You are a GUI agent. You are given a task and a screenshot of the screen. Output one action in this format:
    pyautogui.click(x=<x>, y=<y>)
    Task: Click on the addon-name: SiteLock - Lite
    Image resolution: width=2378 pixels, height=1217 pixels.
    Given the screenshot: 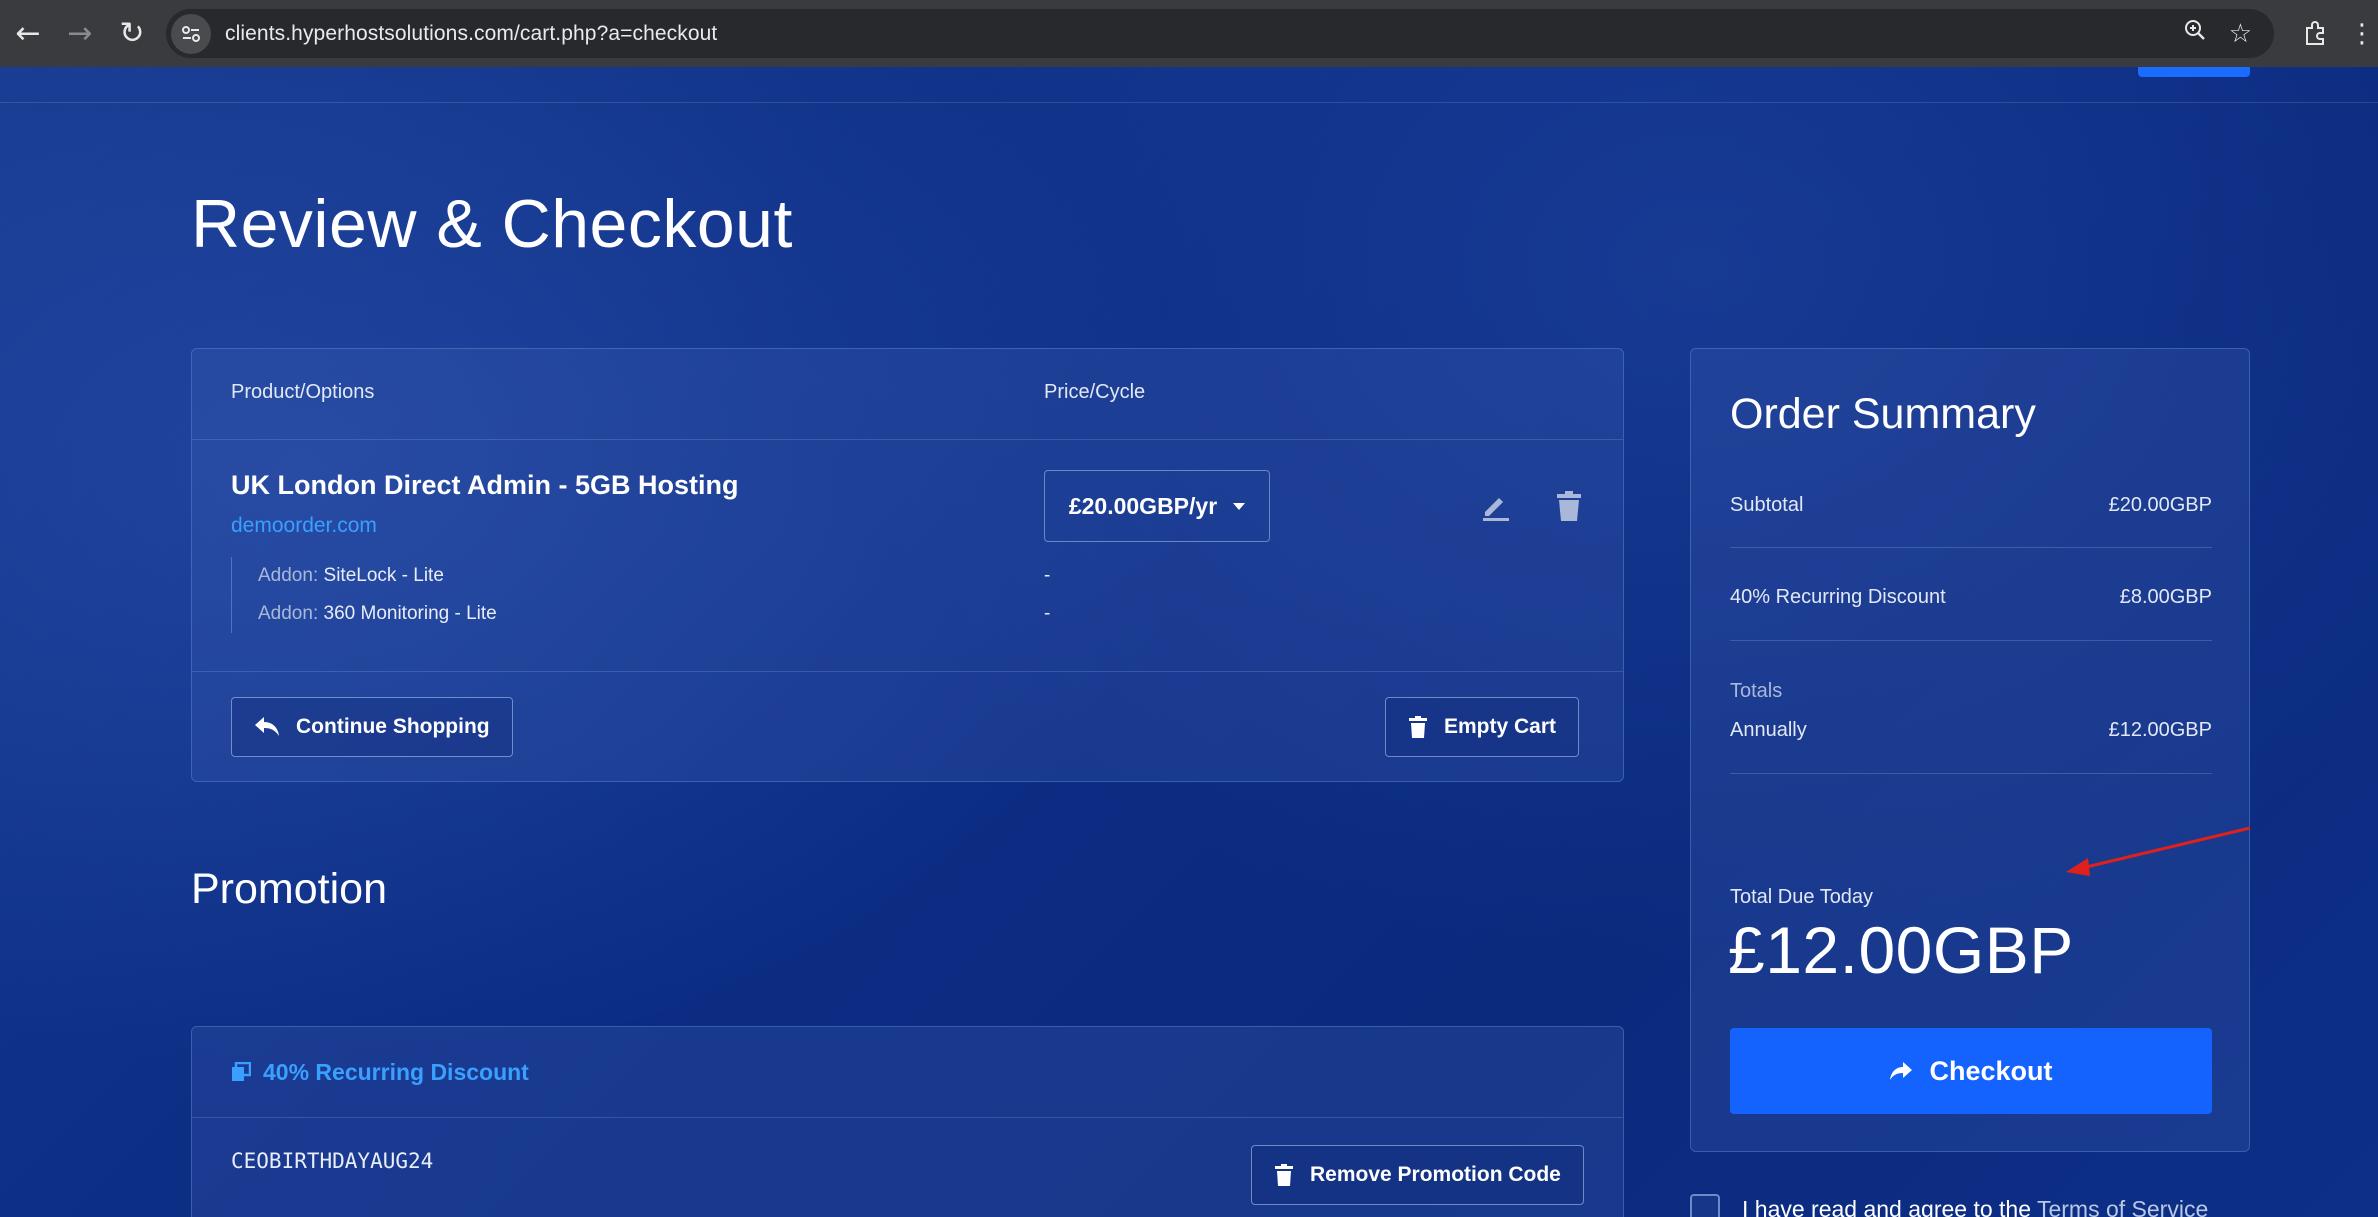 What is the action you would take?
    pyautogui.click(x=383, y=575)
    